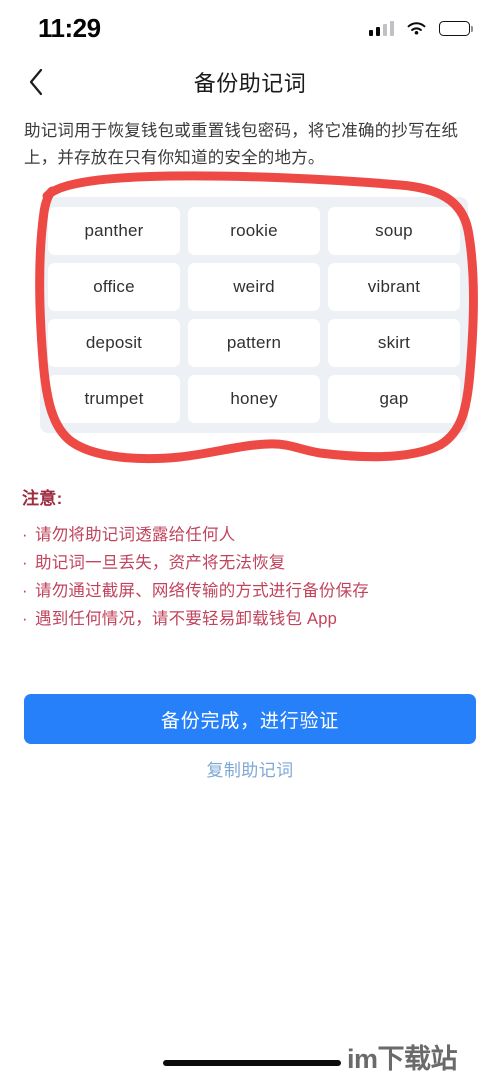 This screenshot has height=1082, width=500. What do you see at coordinates (394, 399) in the screenshot?
I see `mnemonic-word: gap` at bounding box center [394, 399].